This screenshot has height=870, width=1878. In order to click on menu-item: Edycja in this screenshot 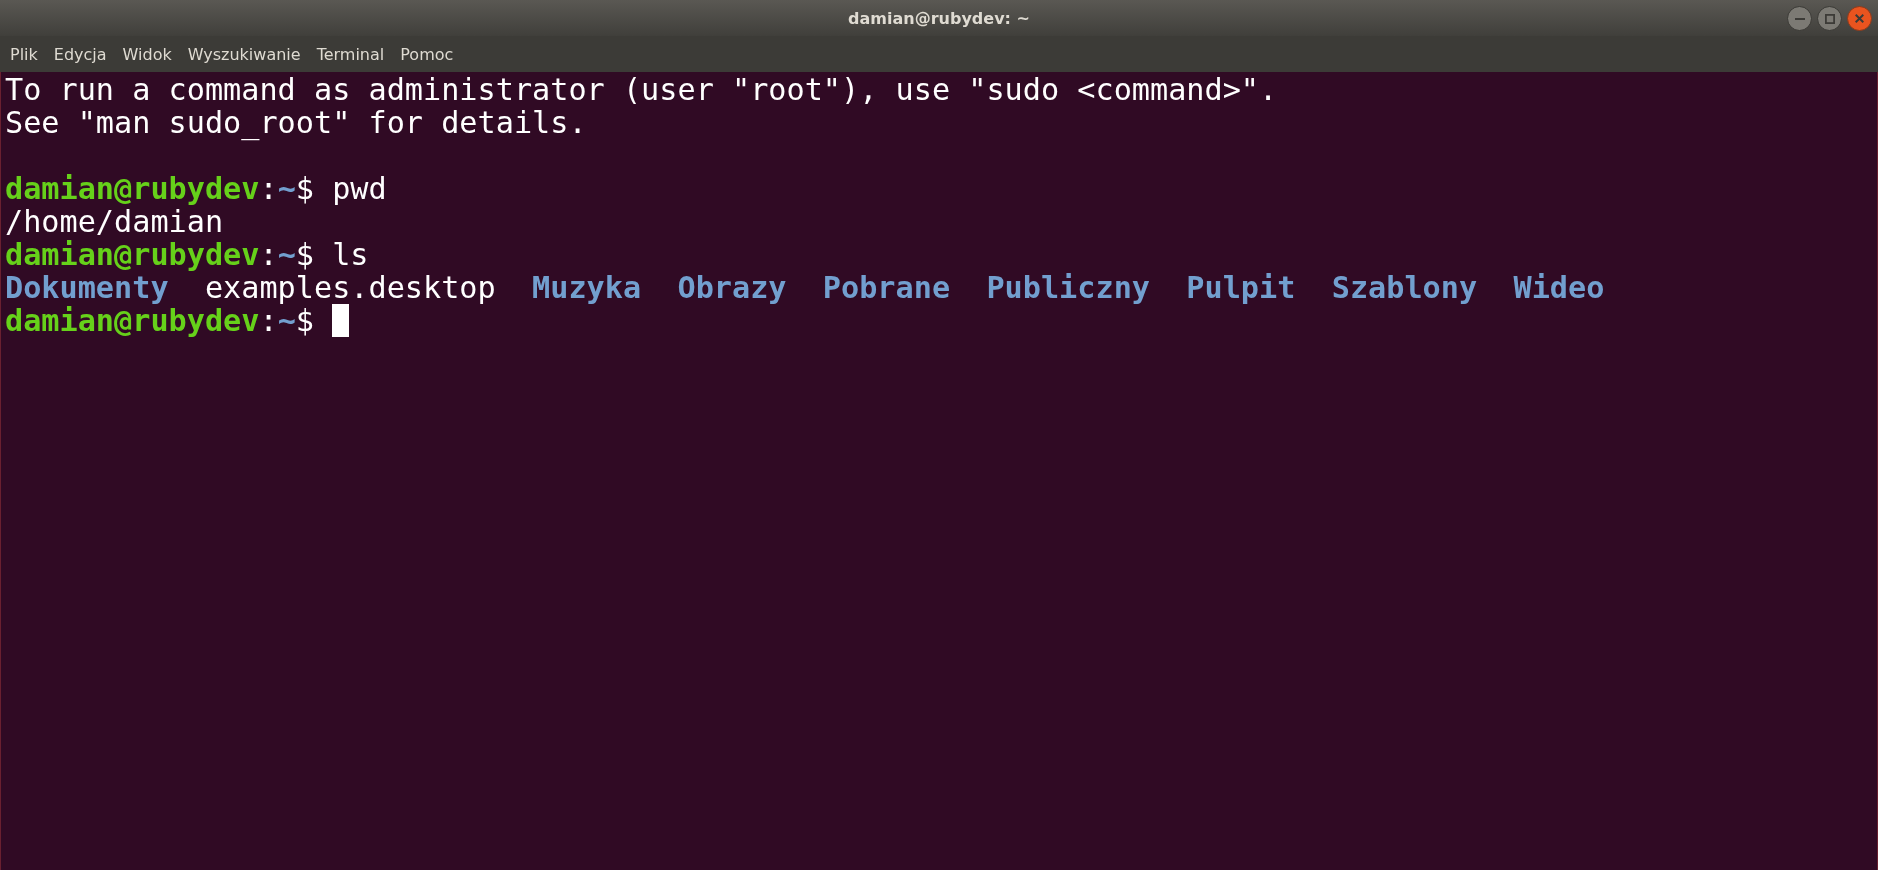, I will do `click(80, 54)`.